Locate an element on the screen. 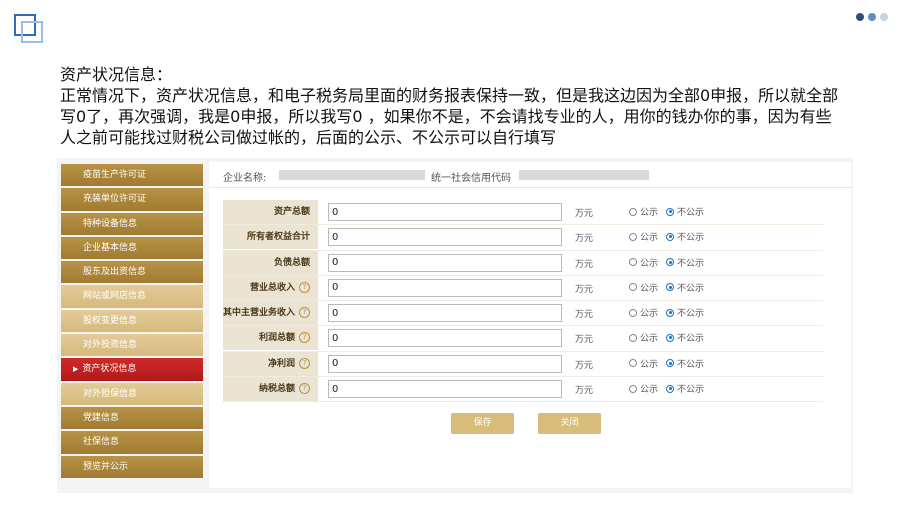  field-label: 纳税总额? is located at coordinates (270, 389).